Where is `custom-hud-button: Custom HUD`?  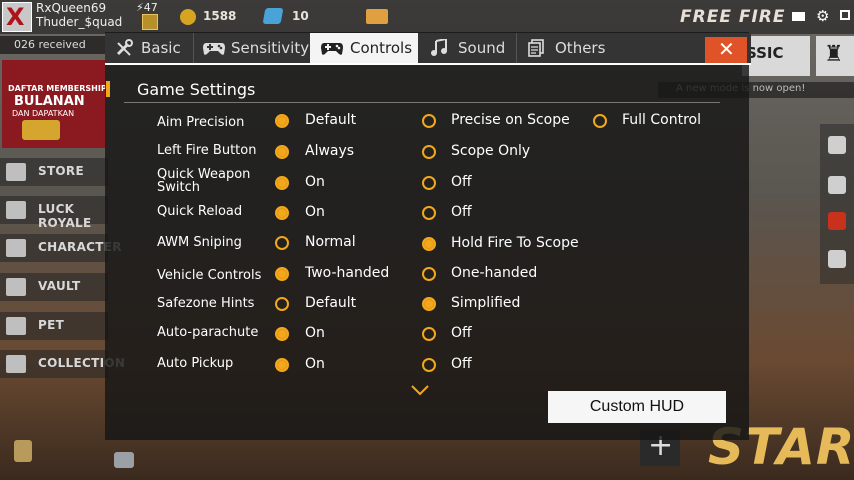 custom-hud-button: Custom HUD is located at coordinates (637, 407).